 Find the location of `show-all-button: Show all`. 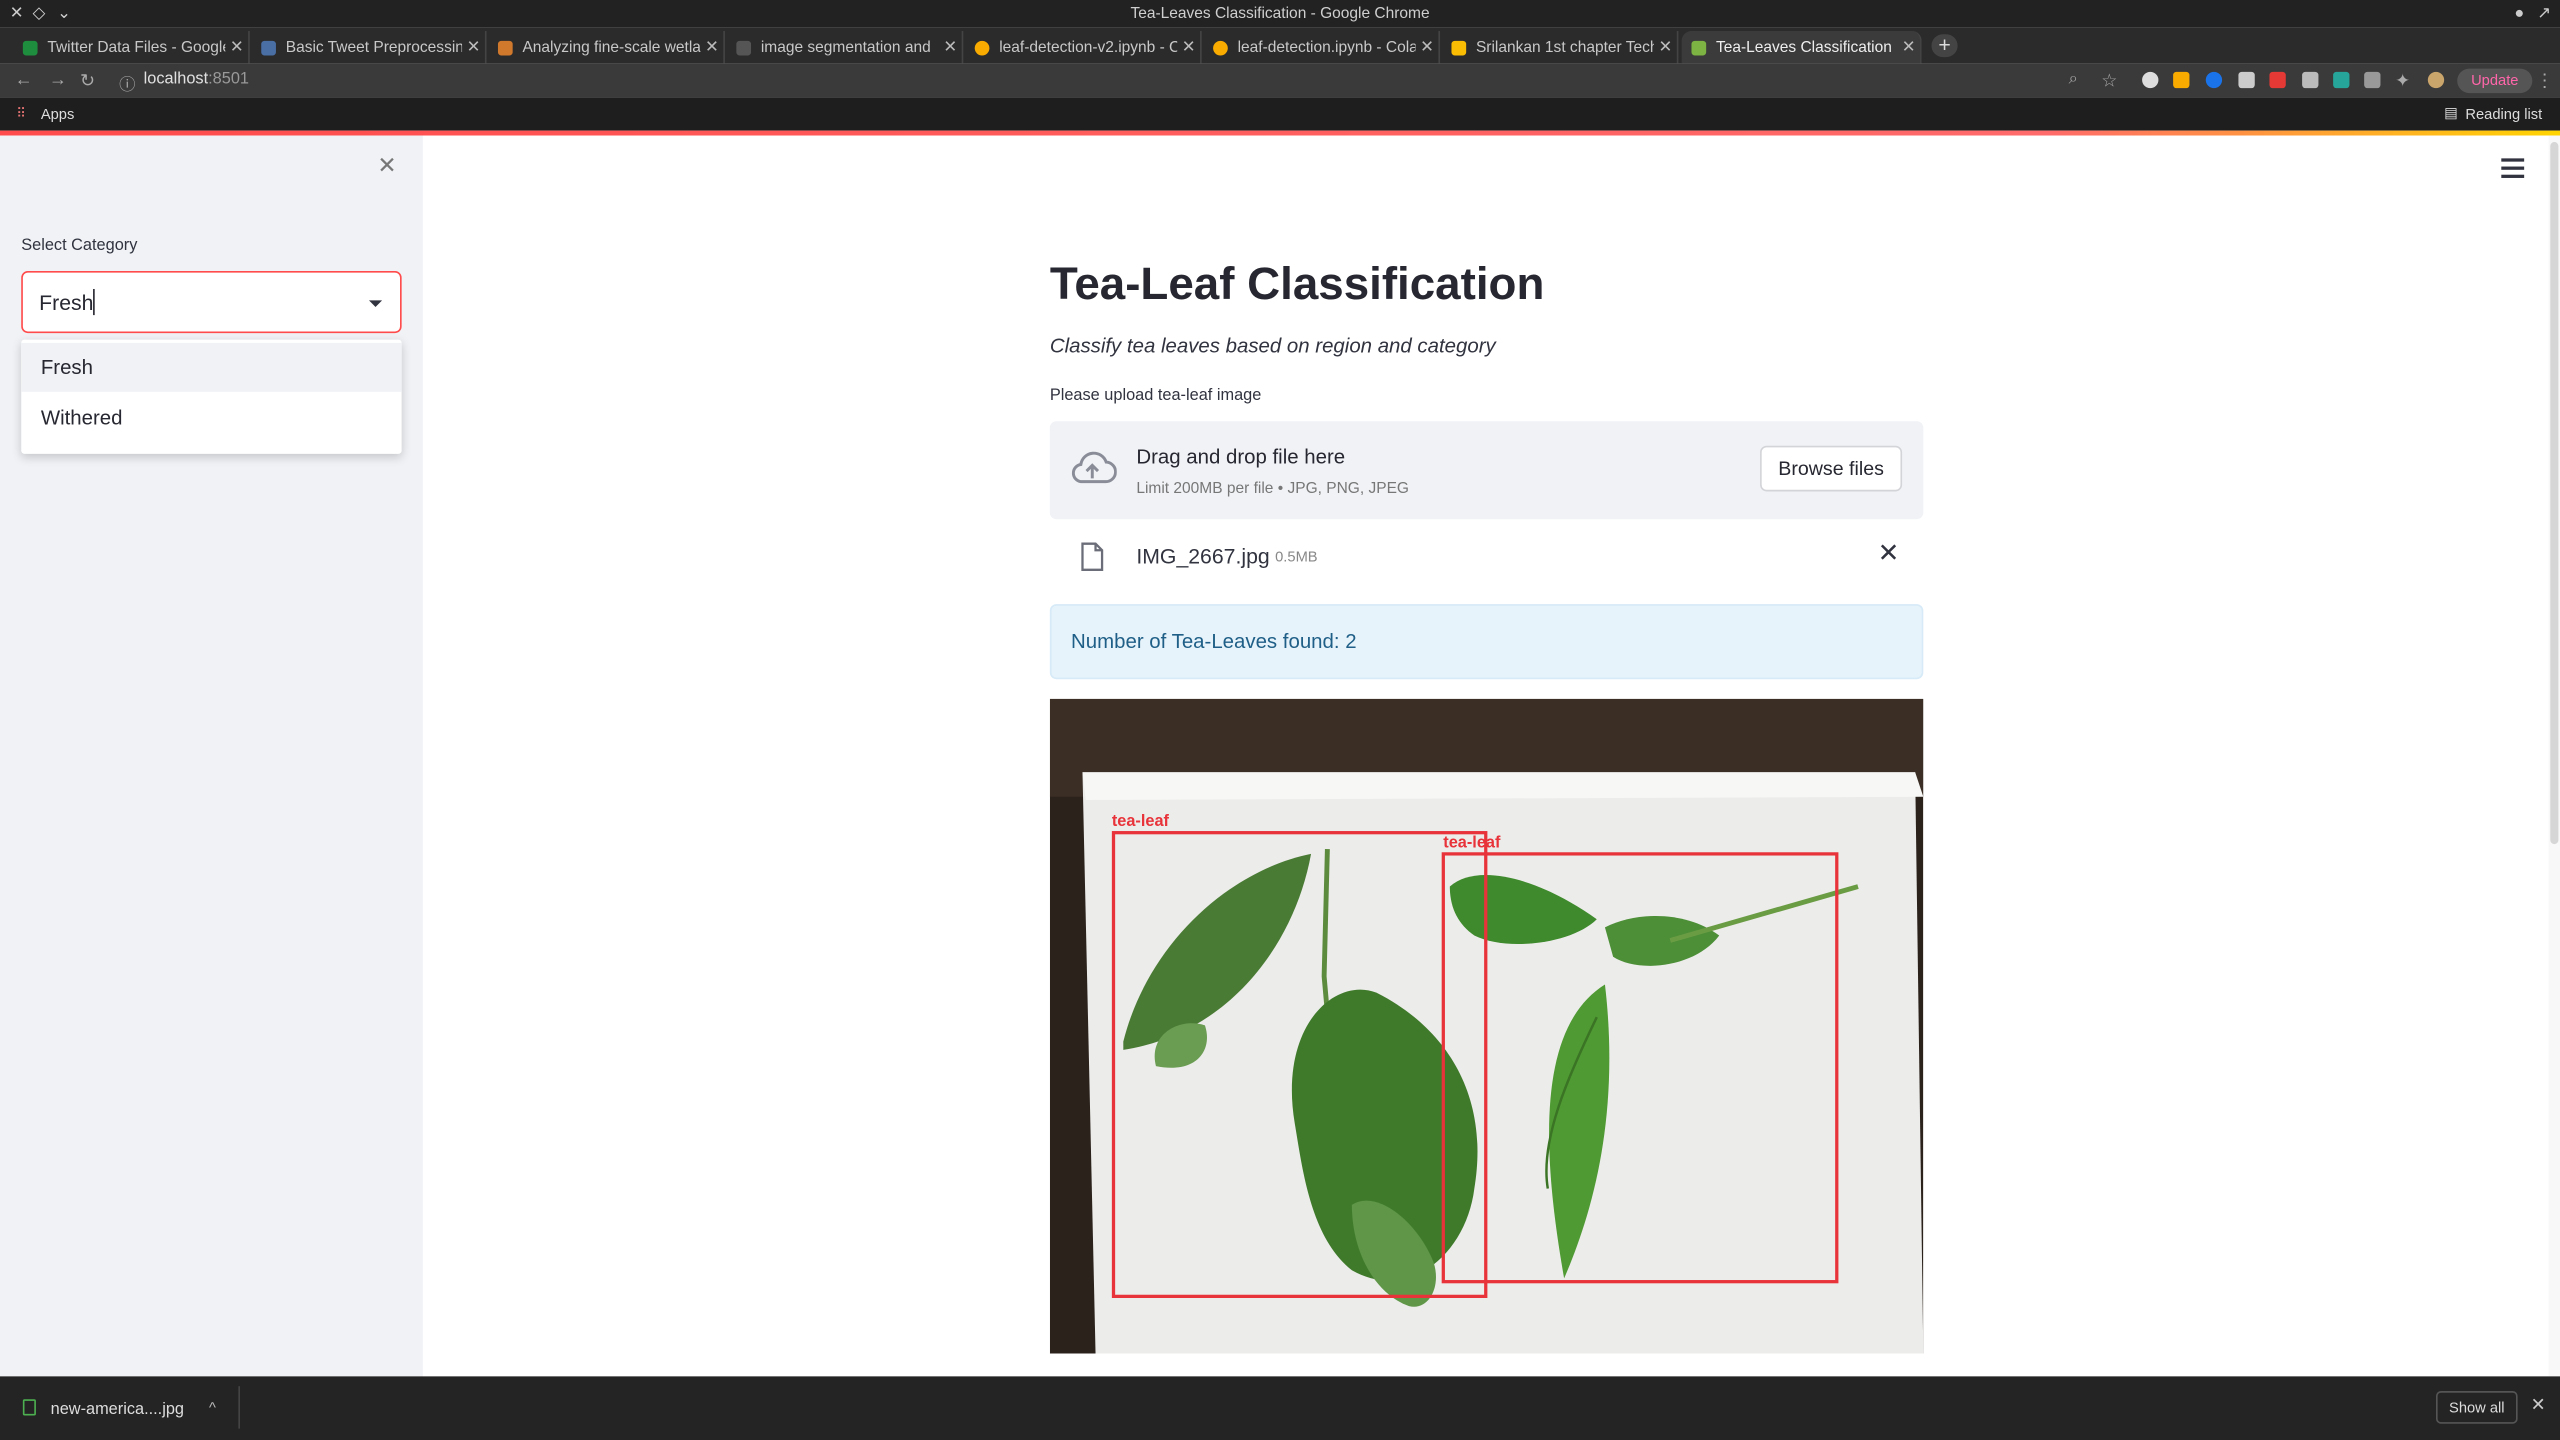

show-all-button: Show all is located at coordinates (2476, 1407).